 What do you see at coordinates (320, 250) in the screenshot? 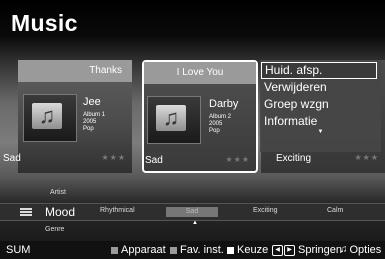
I see `jump-label: Springen` at bounding box center [320, 250].